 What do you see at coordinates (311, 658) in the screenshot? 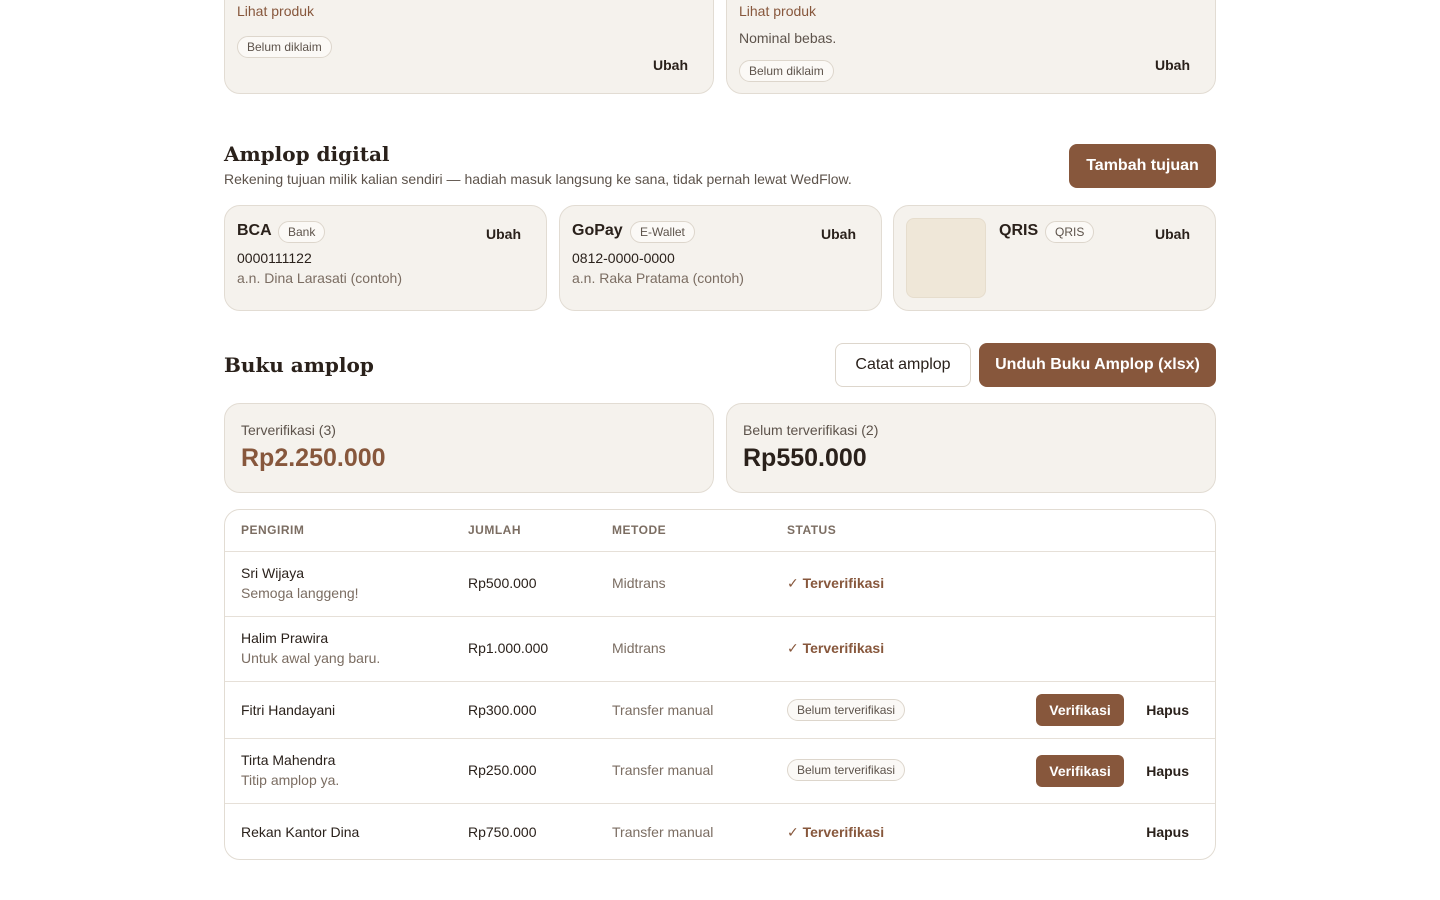
I see `sender-message: Untuk awal yang baru.` at bounding box center [311, 658].